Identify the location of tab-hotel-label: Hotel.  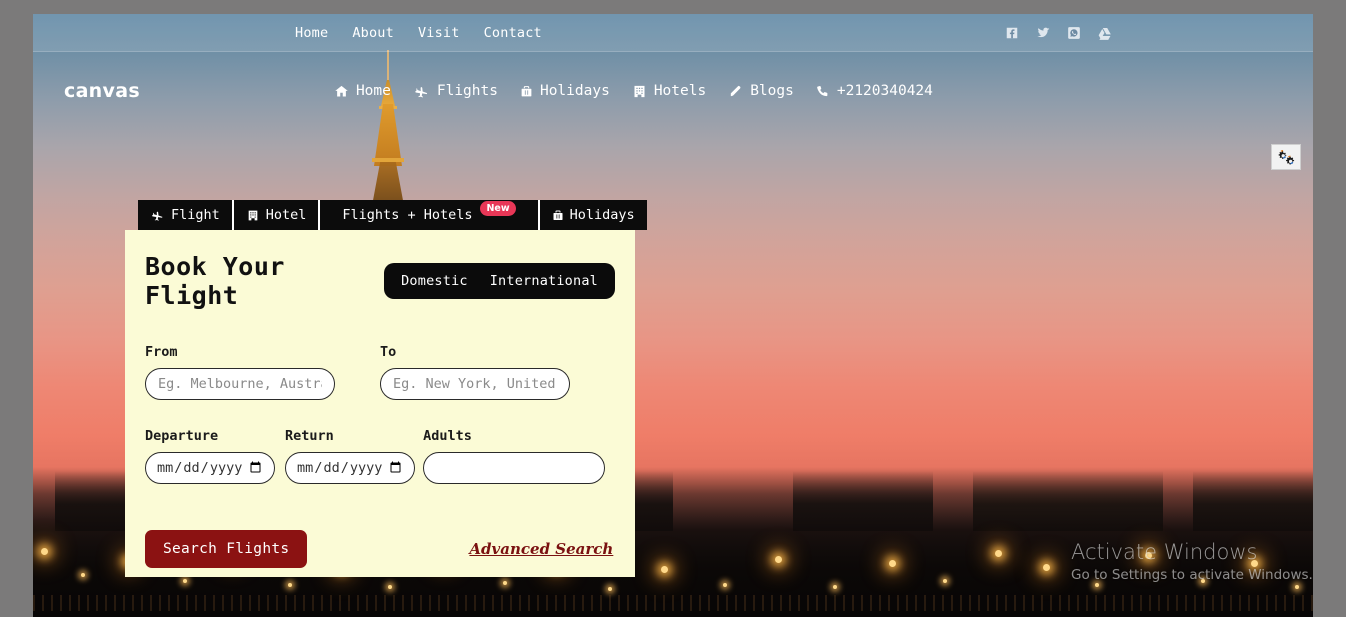
(286, 215).